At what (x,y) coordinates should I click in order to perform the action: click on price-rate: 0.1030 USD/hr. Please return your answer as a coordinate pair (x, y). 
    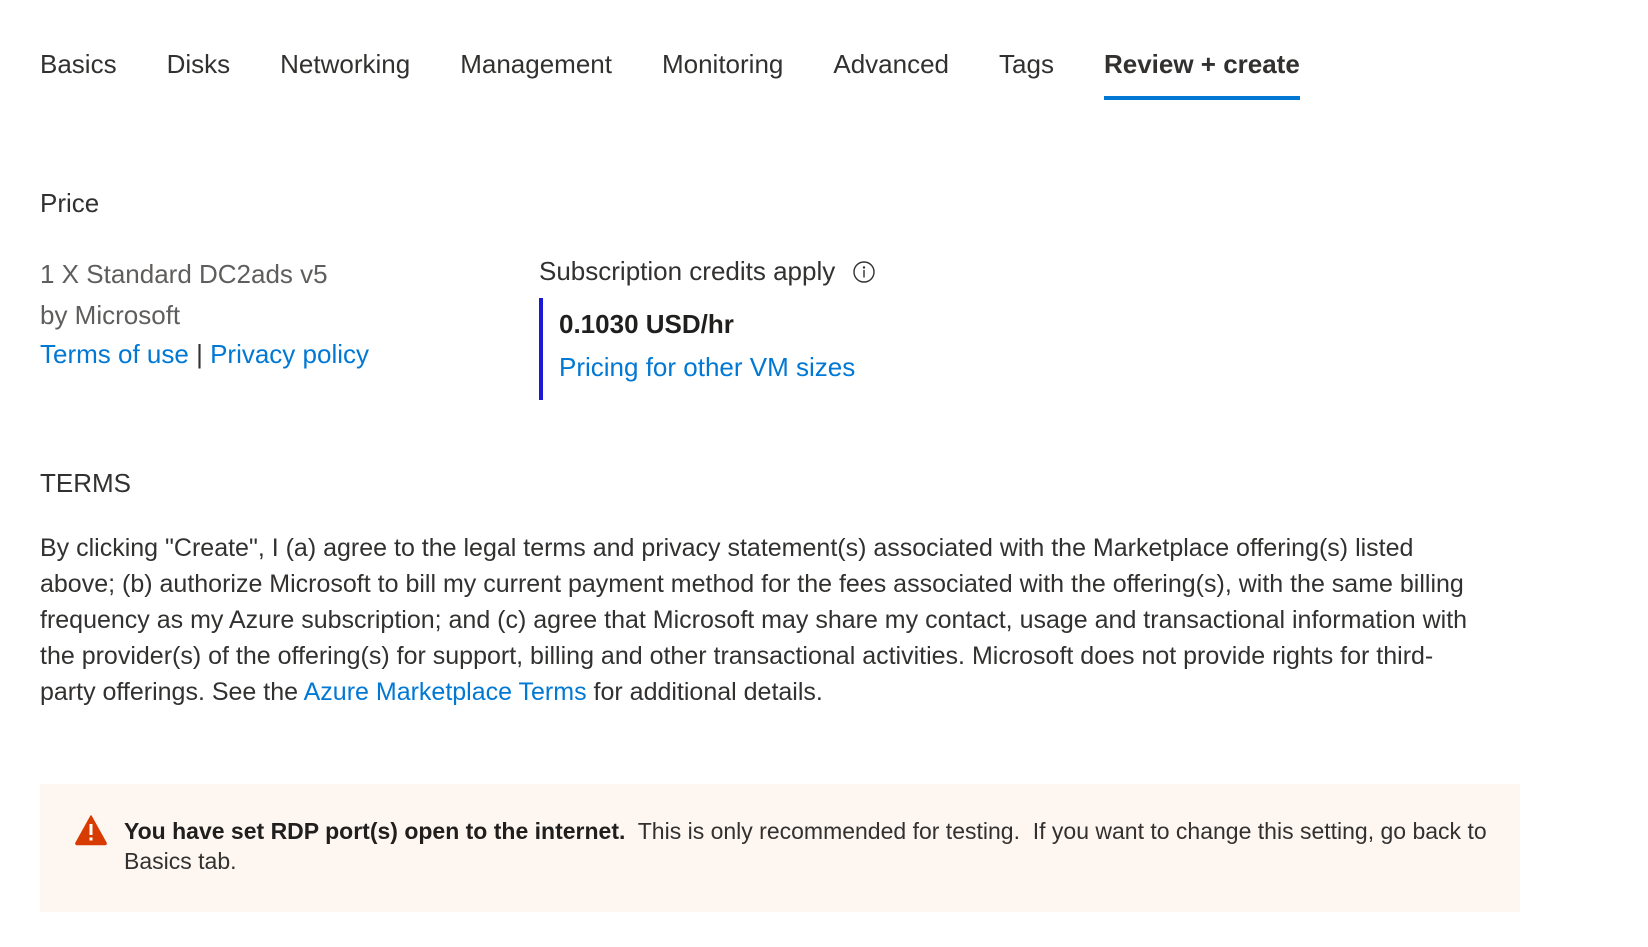
    Looking at the image, I should click on (646, 324).